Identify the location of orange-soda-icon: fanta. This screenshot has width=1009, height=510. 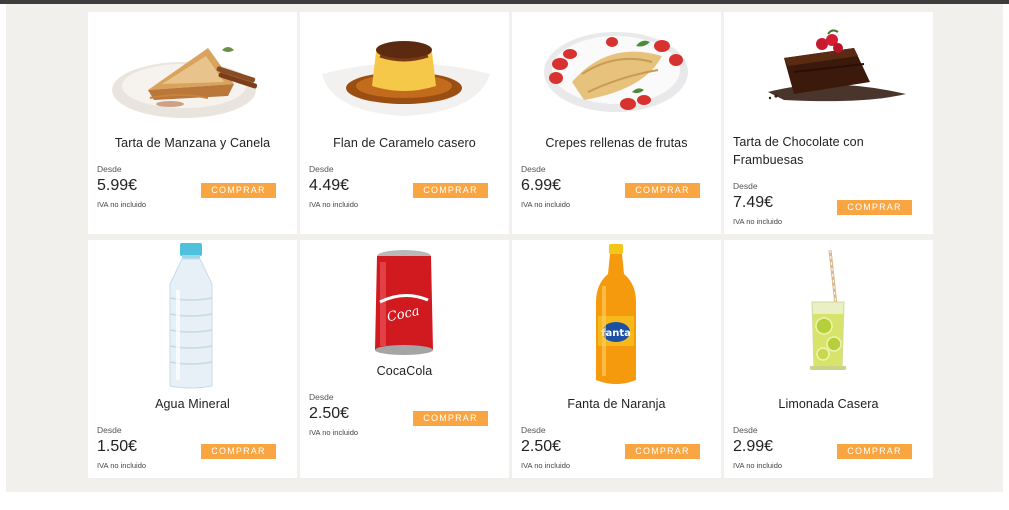
(616, 315).